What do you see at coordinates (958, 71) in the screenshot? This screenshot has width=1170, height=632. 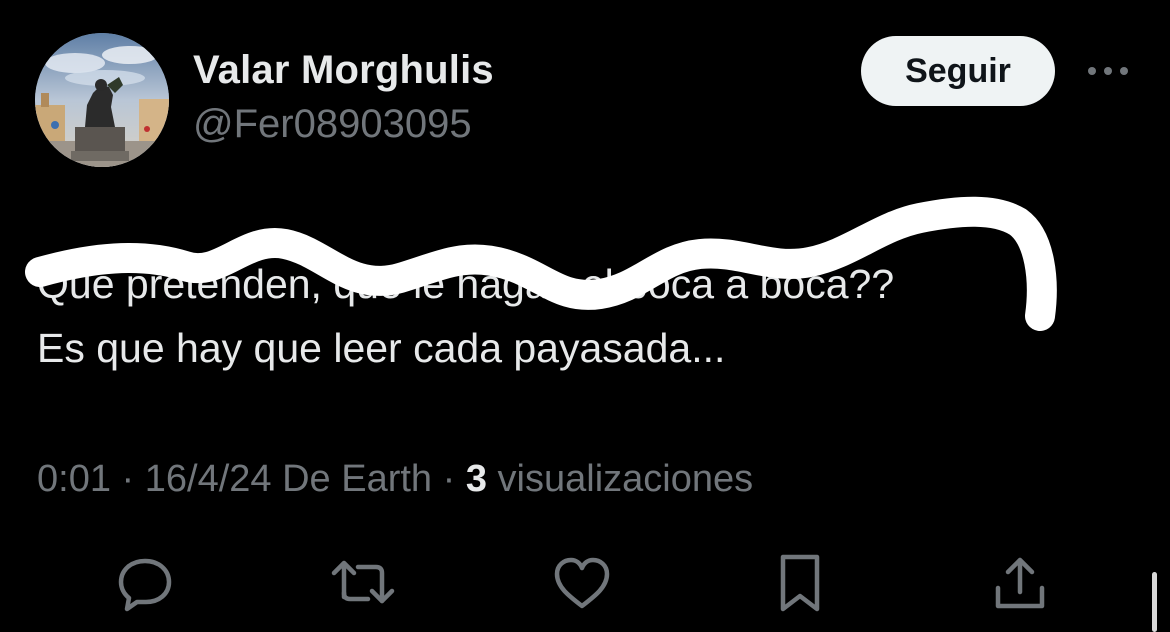 I see `follow-button: Seguir` at bounding box center [958, 71].